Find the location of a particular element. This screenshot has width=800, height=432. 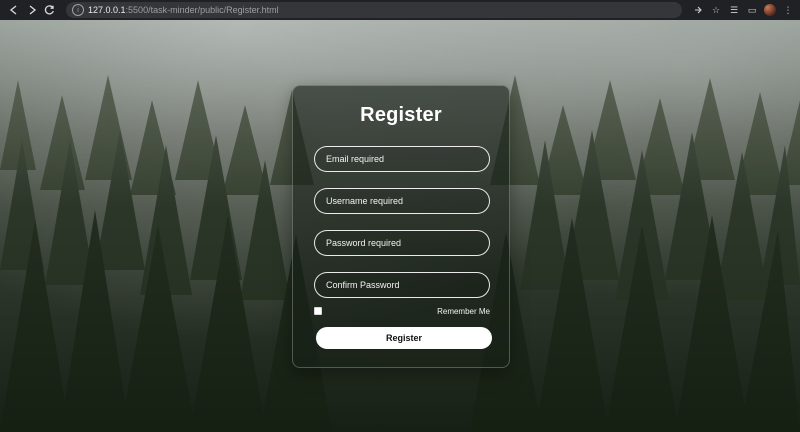

register-title: Register is located at coordinates (401, 115).